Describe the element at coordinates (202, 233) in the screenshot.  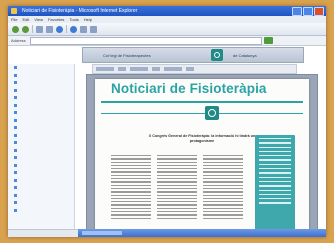
I see `taskbar` at that location.